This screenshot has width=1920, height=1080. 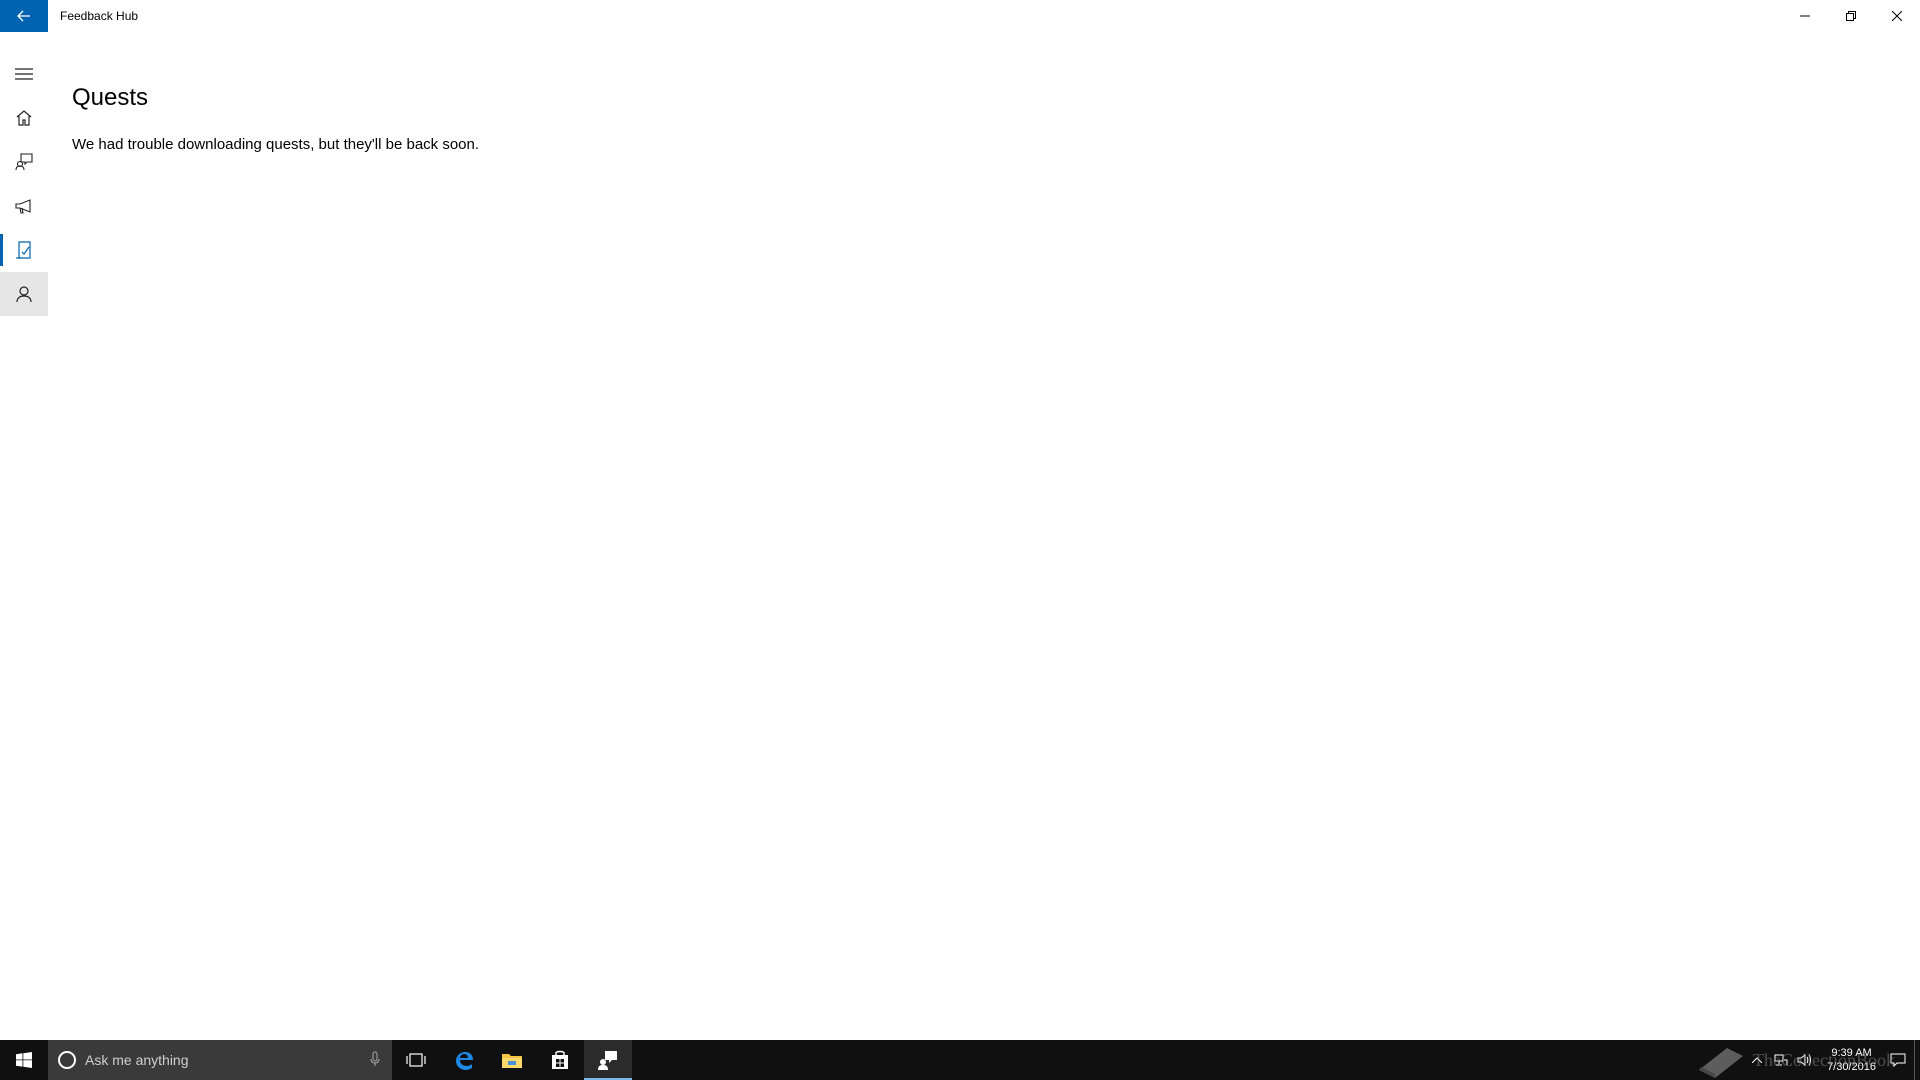 I want to click on quests-icon, so click(x=23, y=250).